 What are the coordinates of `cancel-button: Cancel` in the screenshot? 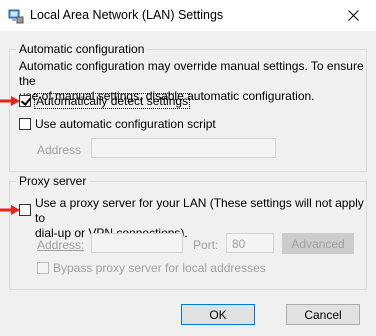 It's located at (323, 314).